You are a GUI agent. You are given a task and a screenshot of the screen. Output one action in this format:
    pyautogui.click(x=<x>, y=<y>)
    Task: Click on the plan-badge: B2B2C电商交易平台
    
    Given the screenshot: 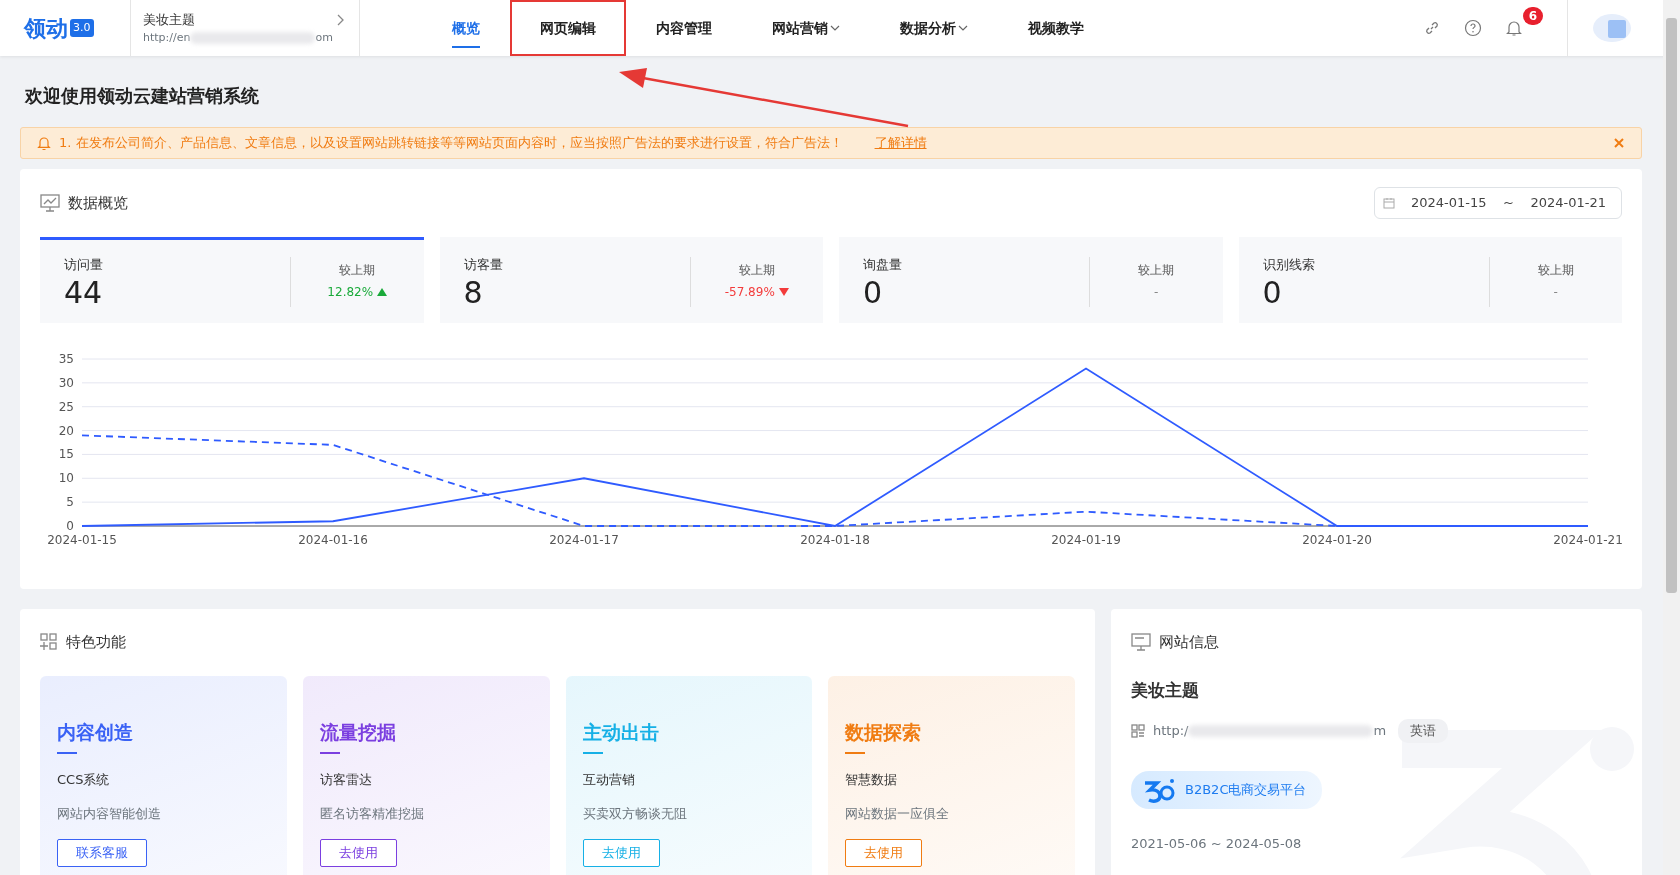 What is the action you would take?
    pyautogui.click(x=1227, y=789)
    